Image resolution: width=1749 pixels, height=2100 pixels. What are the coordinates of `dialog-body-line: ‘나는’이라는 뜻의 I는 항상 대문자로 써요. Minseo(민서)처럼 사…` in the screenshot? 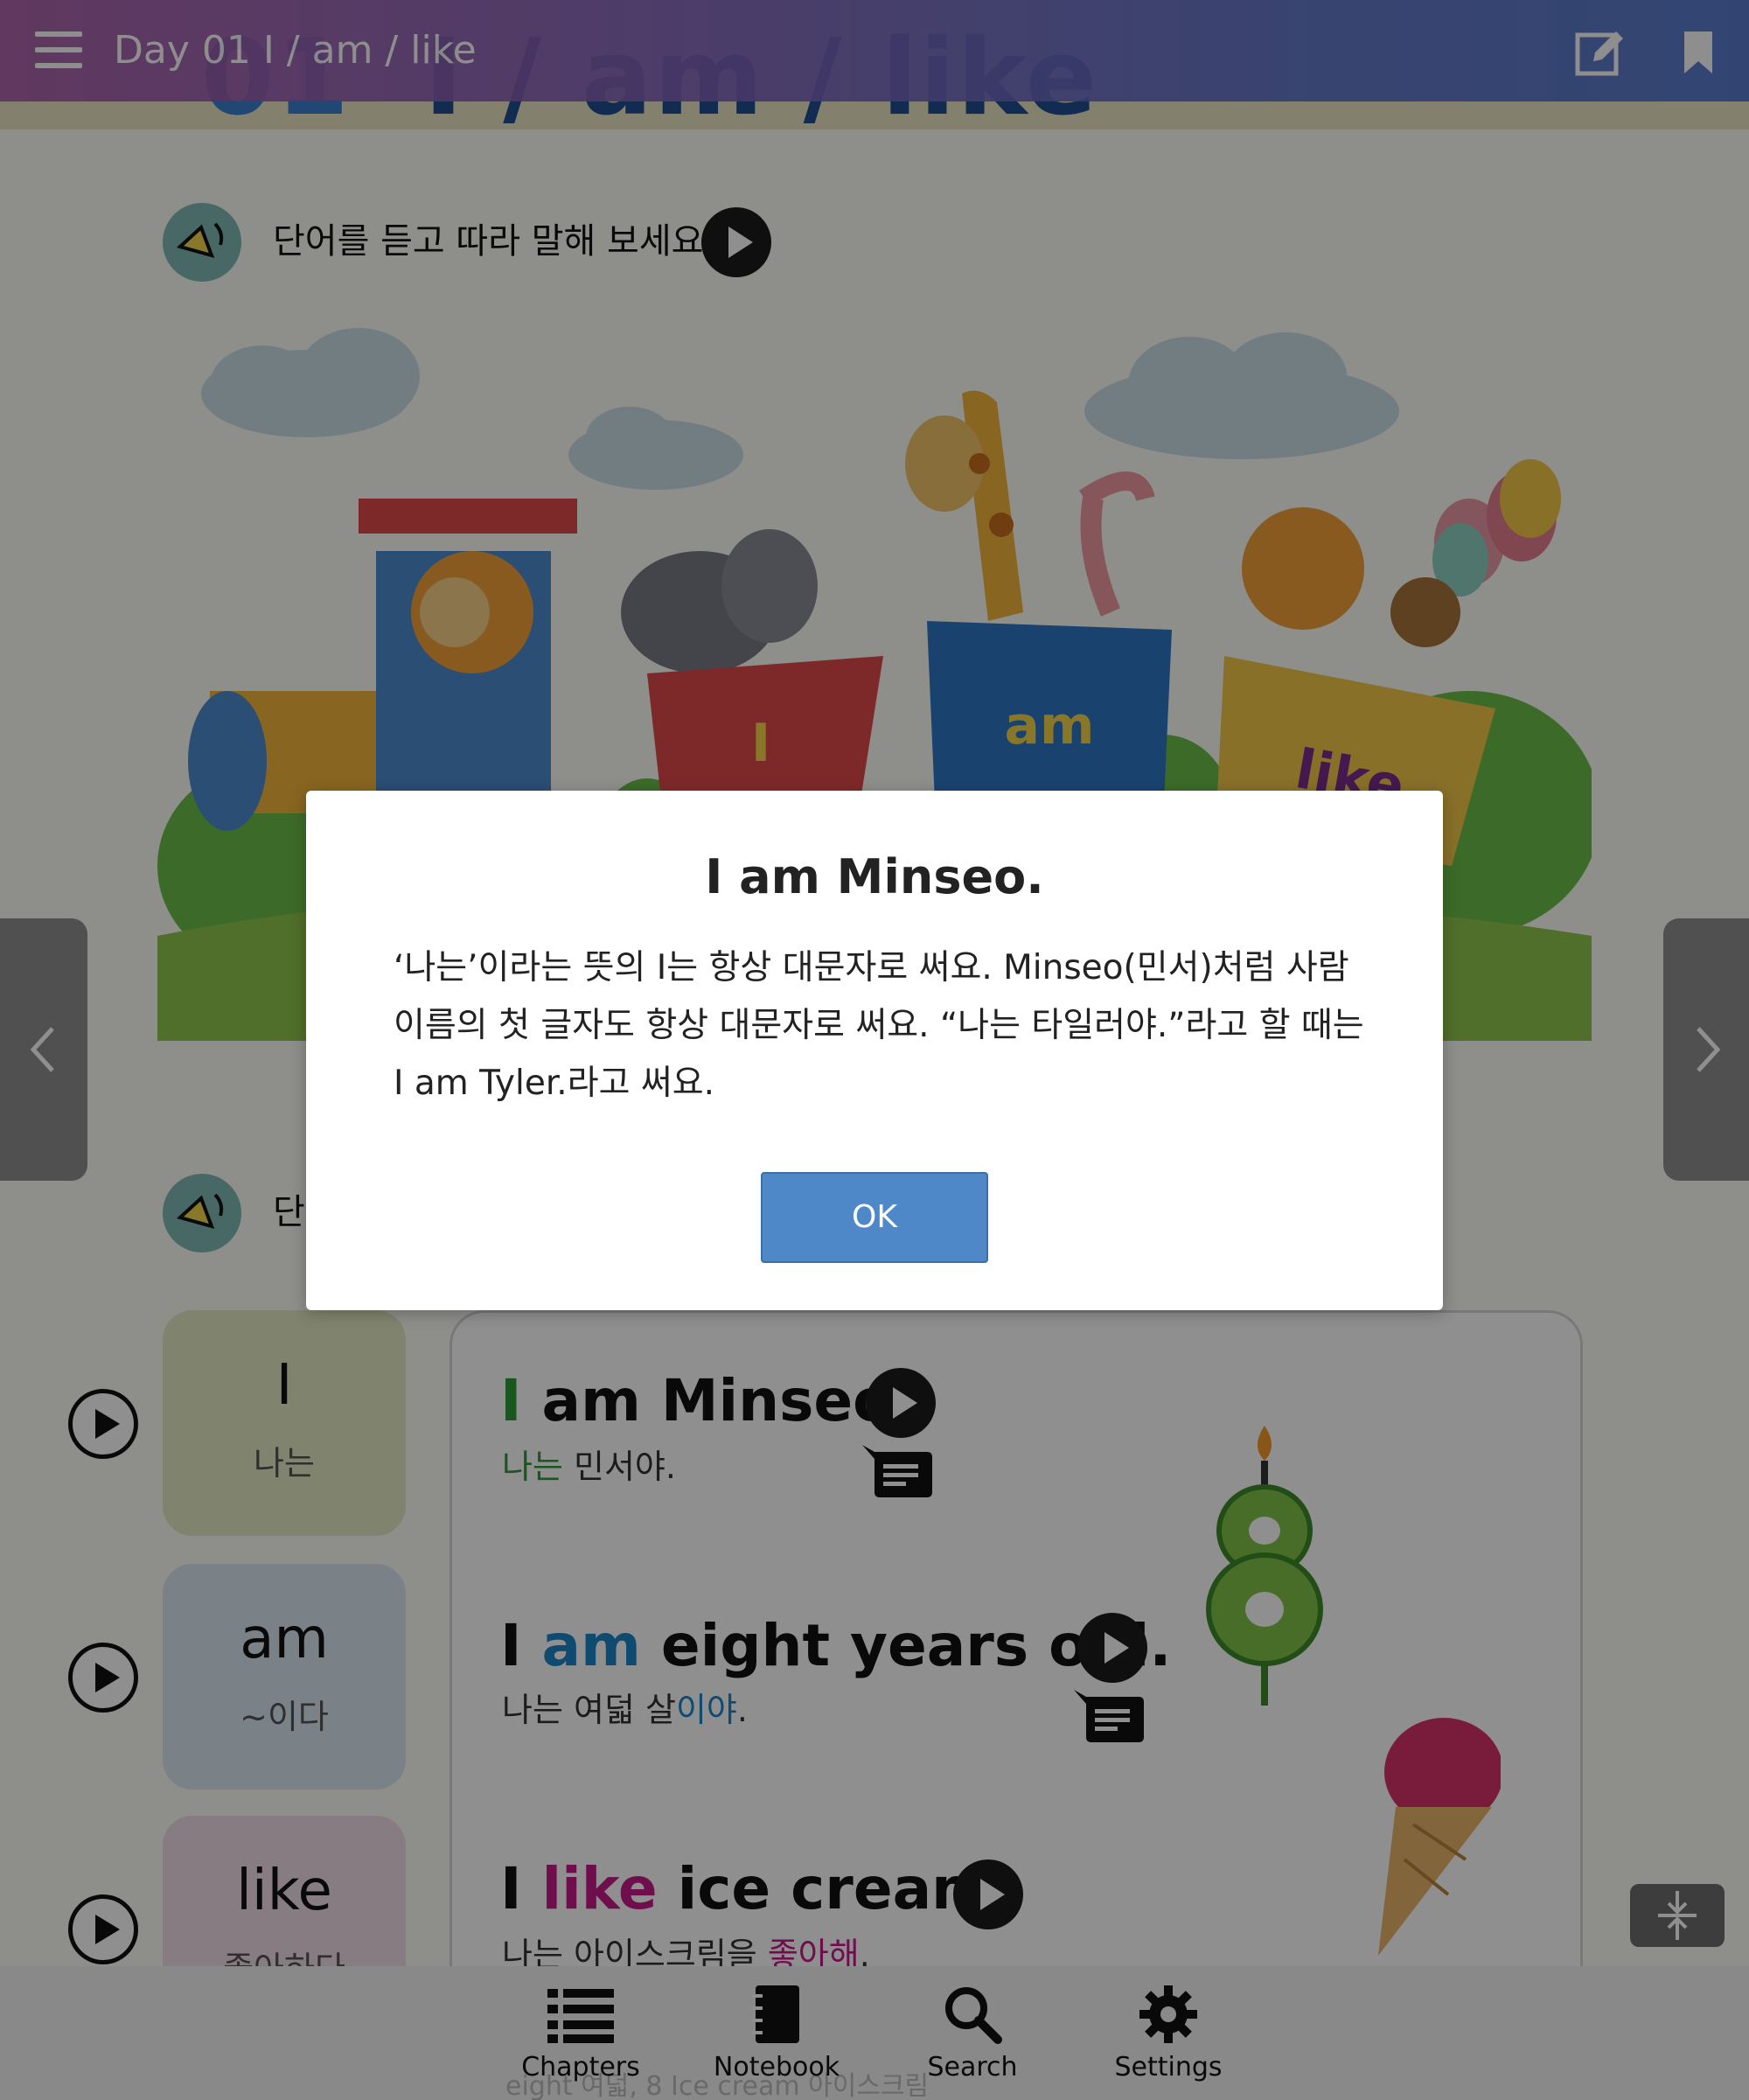 It's located at (871, 967).